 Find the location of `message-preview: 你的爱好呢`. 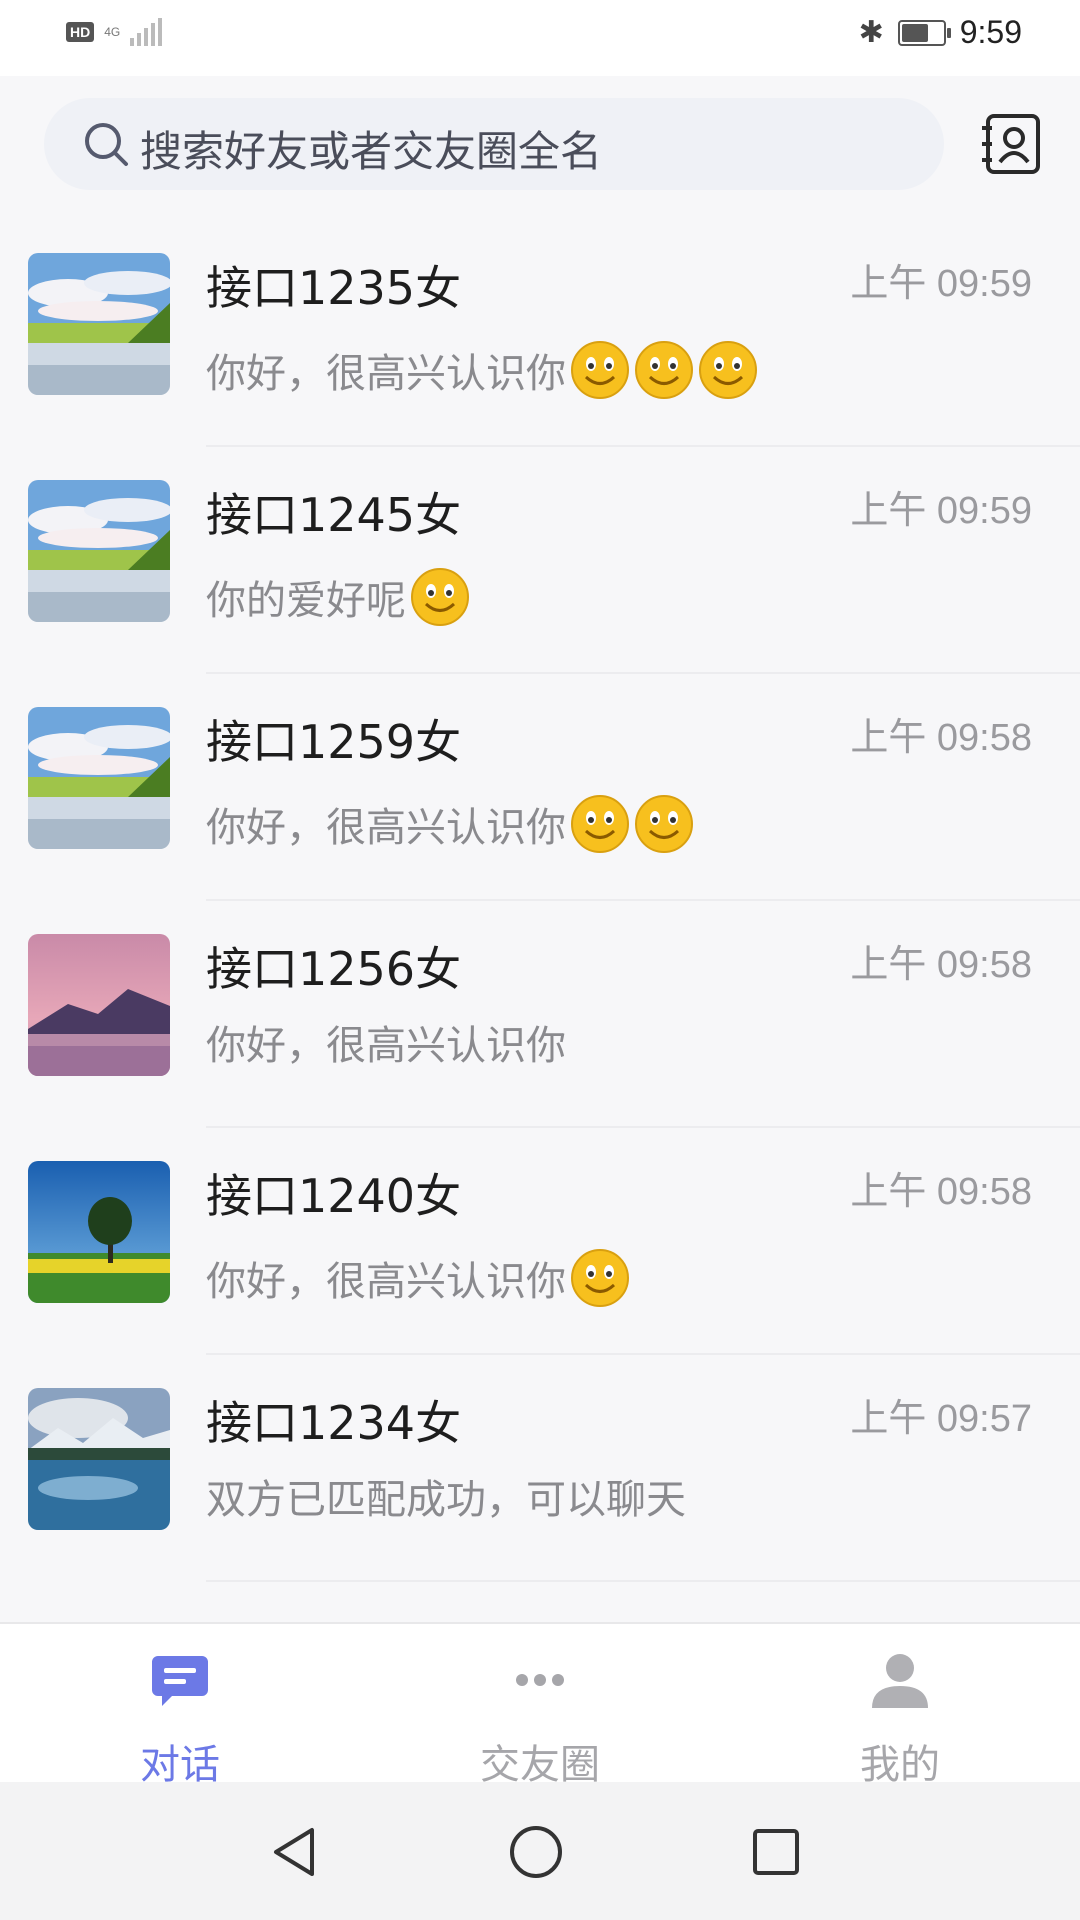

message-preview: 你的爱好呢 is located at coordinates (338, 597).